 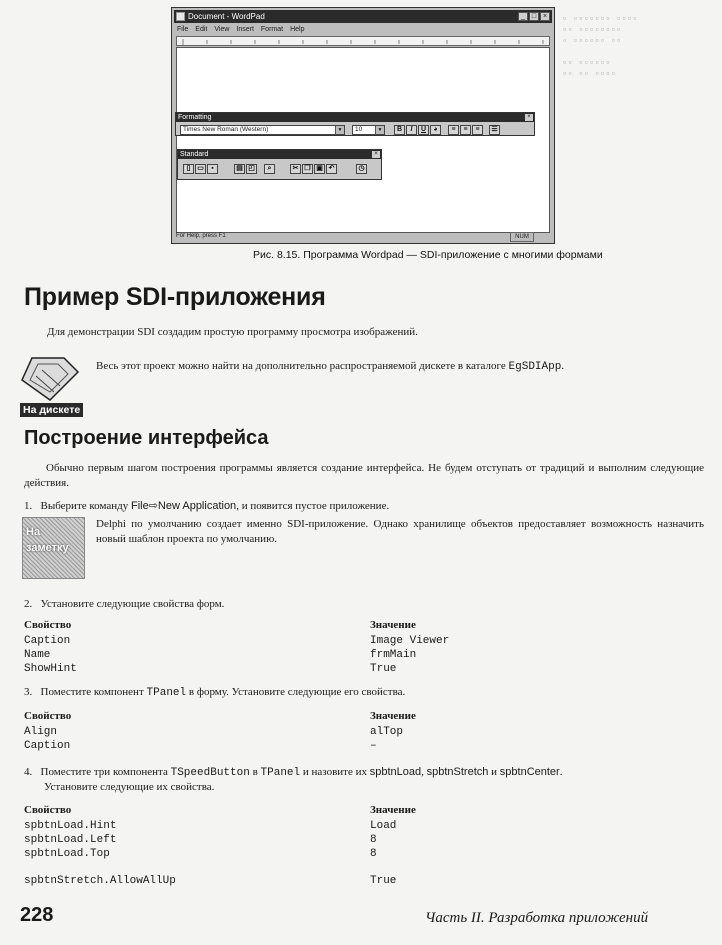 I want to click on wordpad-titlebar: Document - WordPad _ □ ×, so click(x=363, y=16).